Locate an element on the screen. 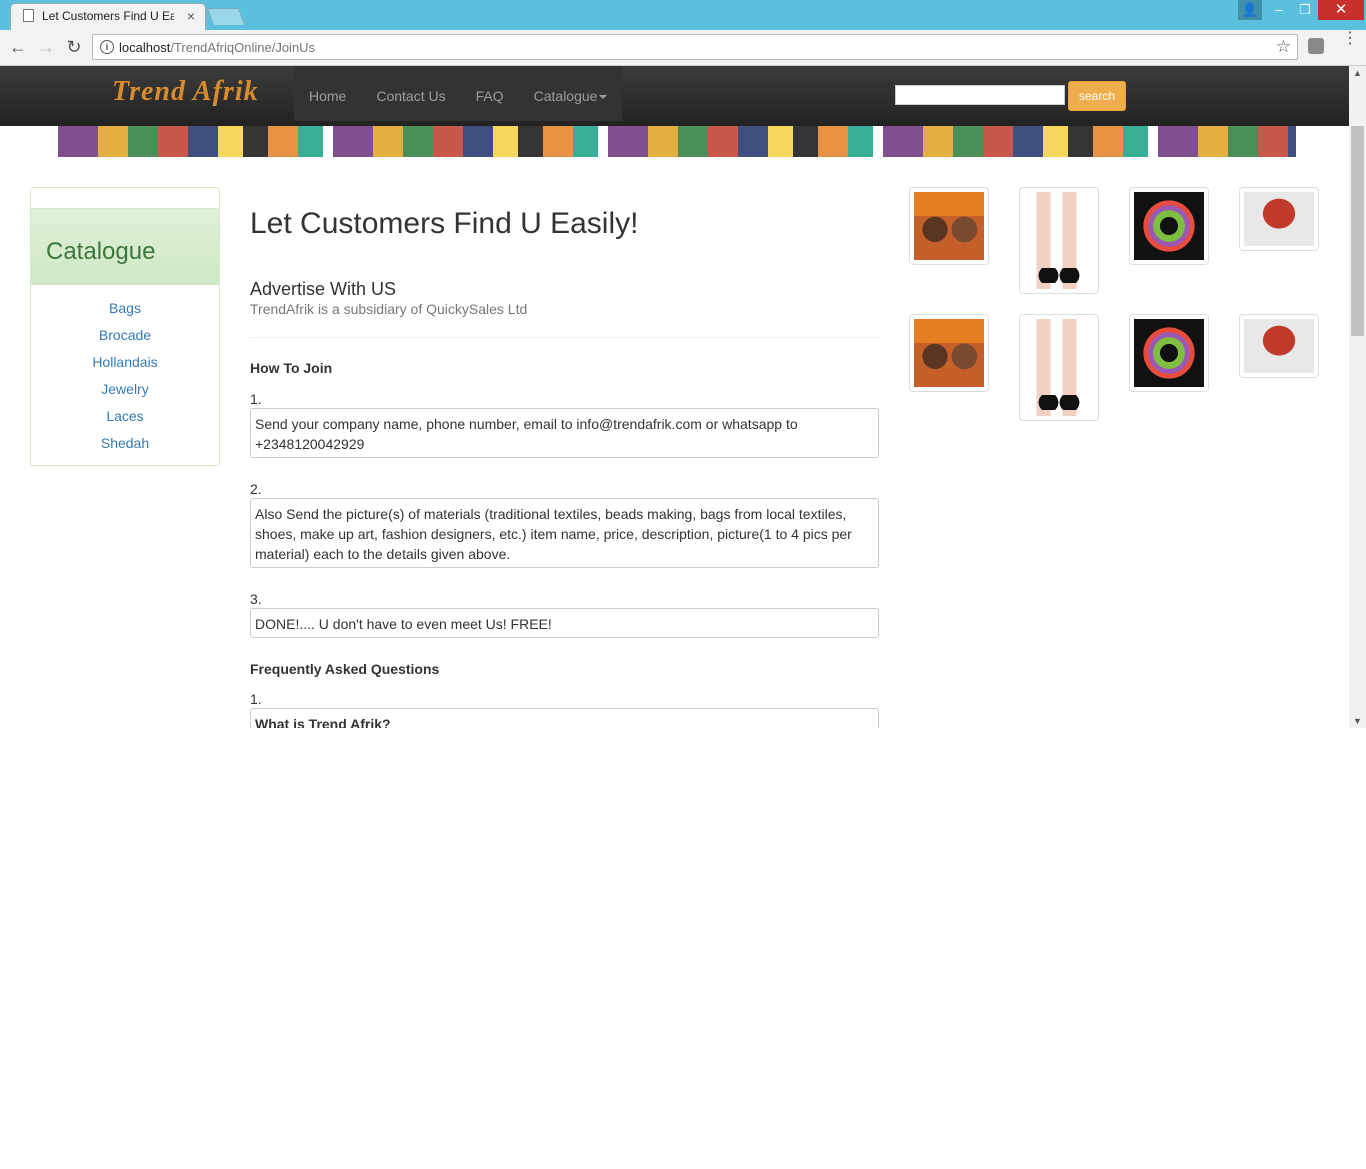 The width and height of the screenshot is (1366, 1169). reload-icon: ↻ is located at coordinates (74, 47).